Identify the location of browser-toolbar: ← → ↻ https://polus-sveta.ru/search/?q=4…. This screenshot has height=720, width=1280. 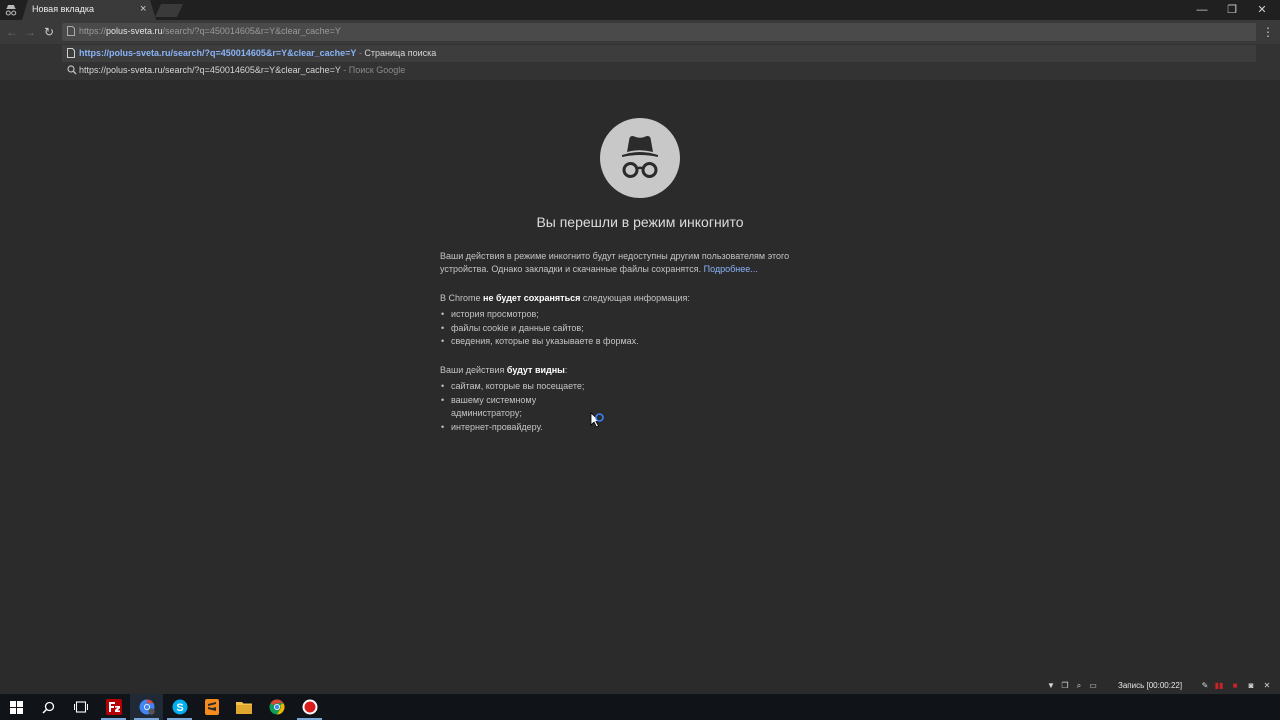
(640, 32).